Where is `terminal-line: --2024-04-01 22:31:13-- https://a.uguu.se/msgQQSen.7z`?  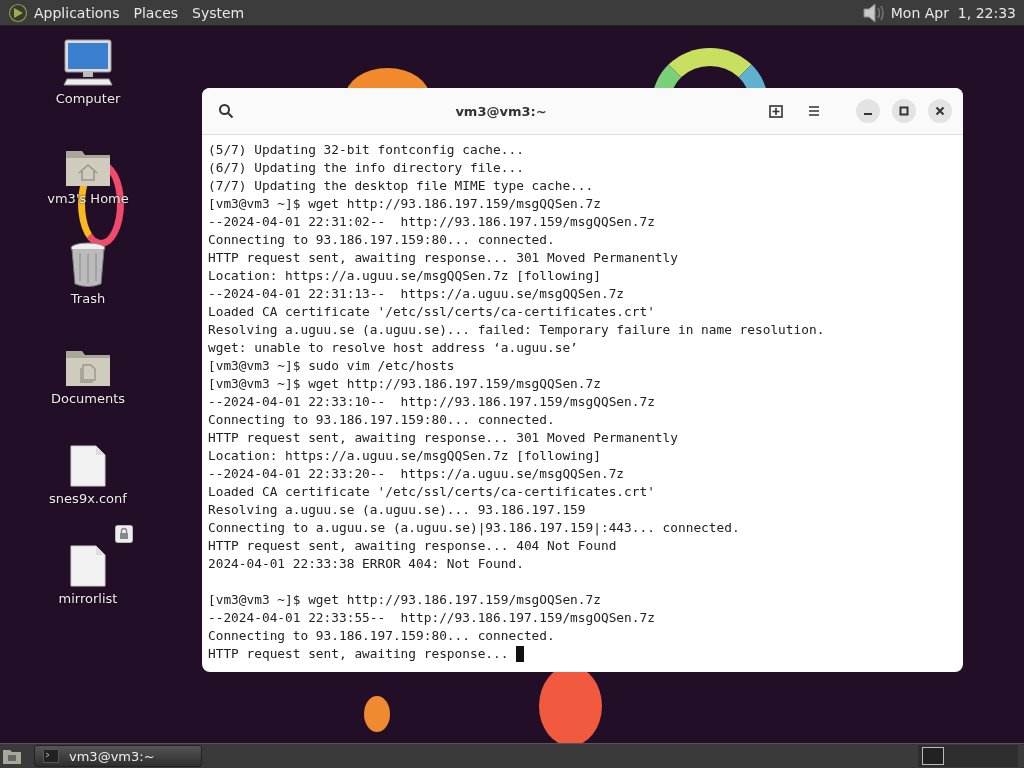
terminal-line: --2024-04-01 22:31:13-- https://a.uguu.se/msgQQSen.7z is located at coordinates (416, 294).